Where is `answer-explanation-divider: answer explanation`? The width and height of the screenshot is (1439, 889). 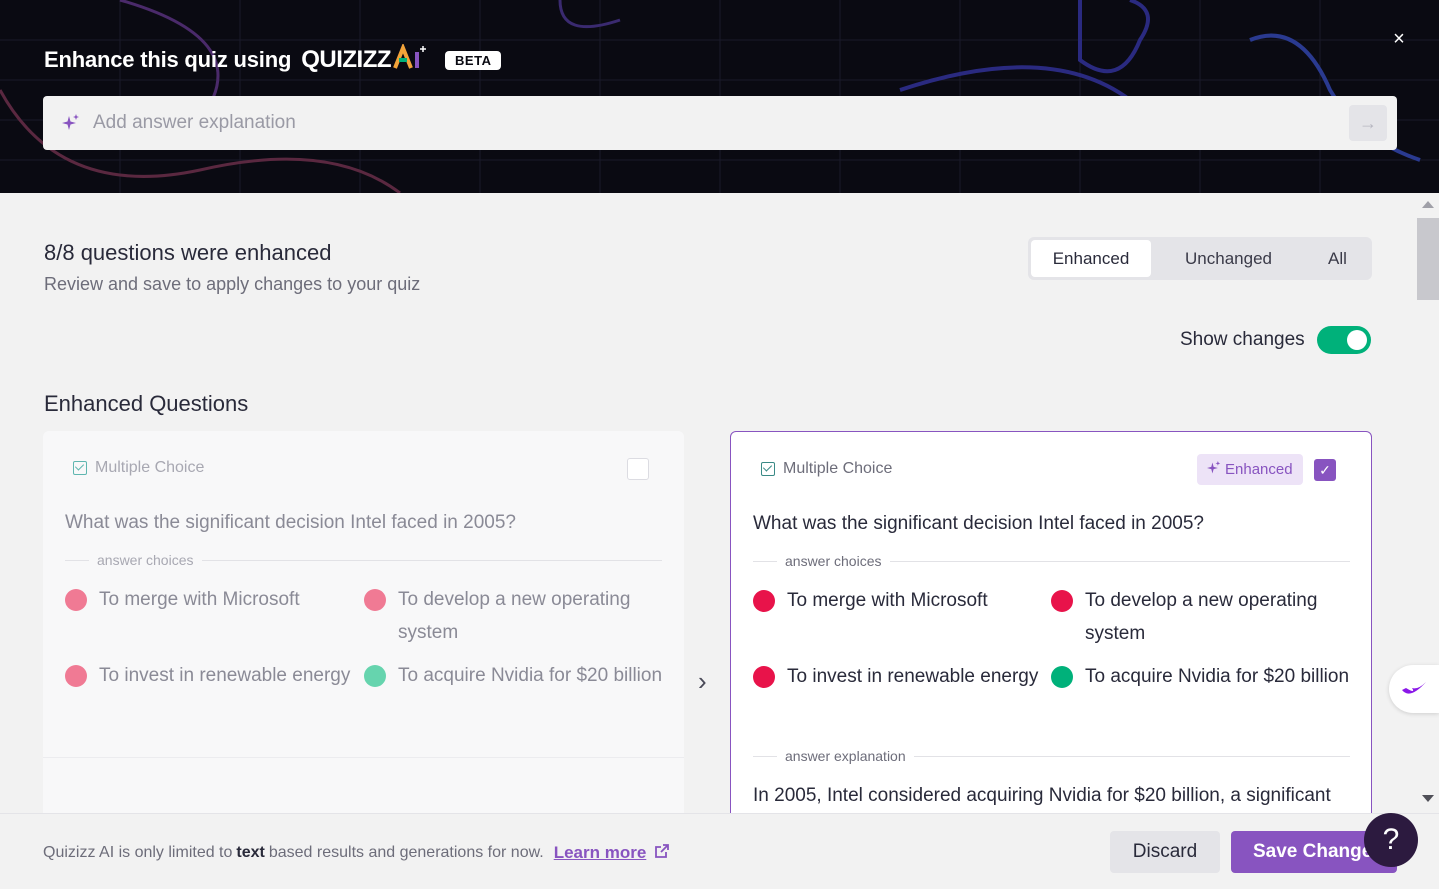
answer-explanation-divider: answer explanation is located at coordinates (1051, 756).